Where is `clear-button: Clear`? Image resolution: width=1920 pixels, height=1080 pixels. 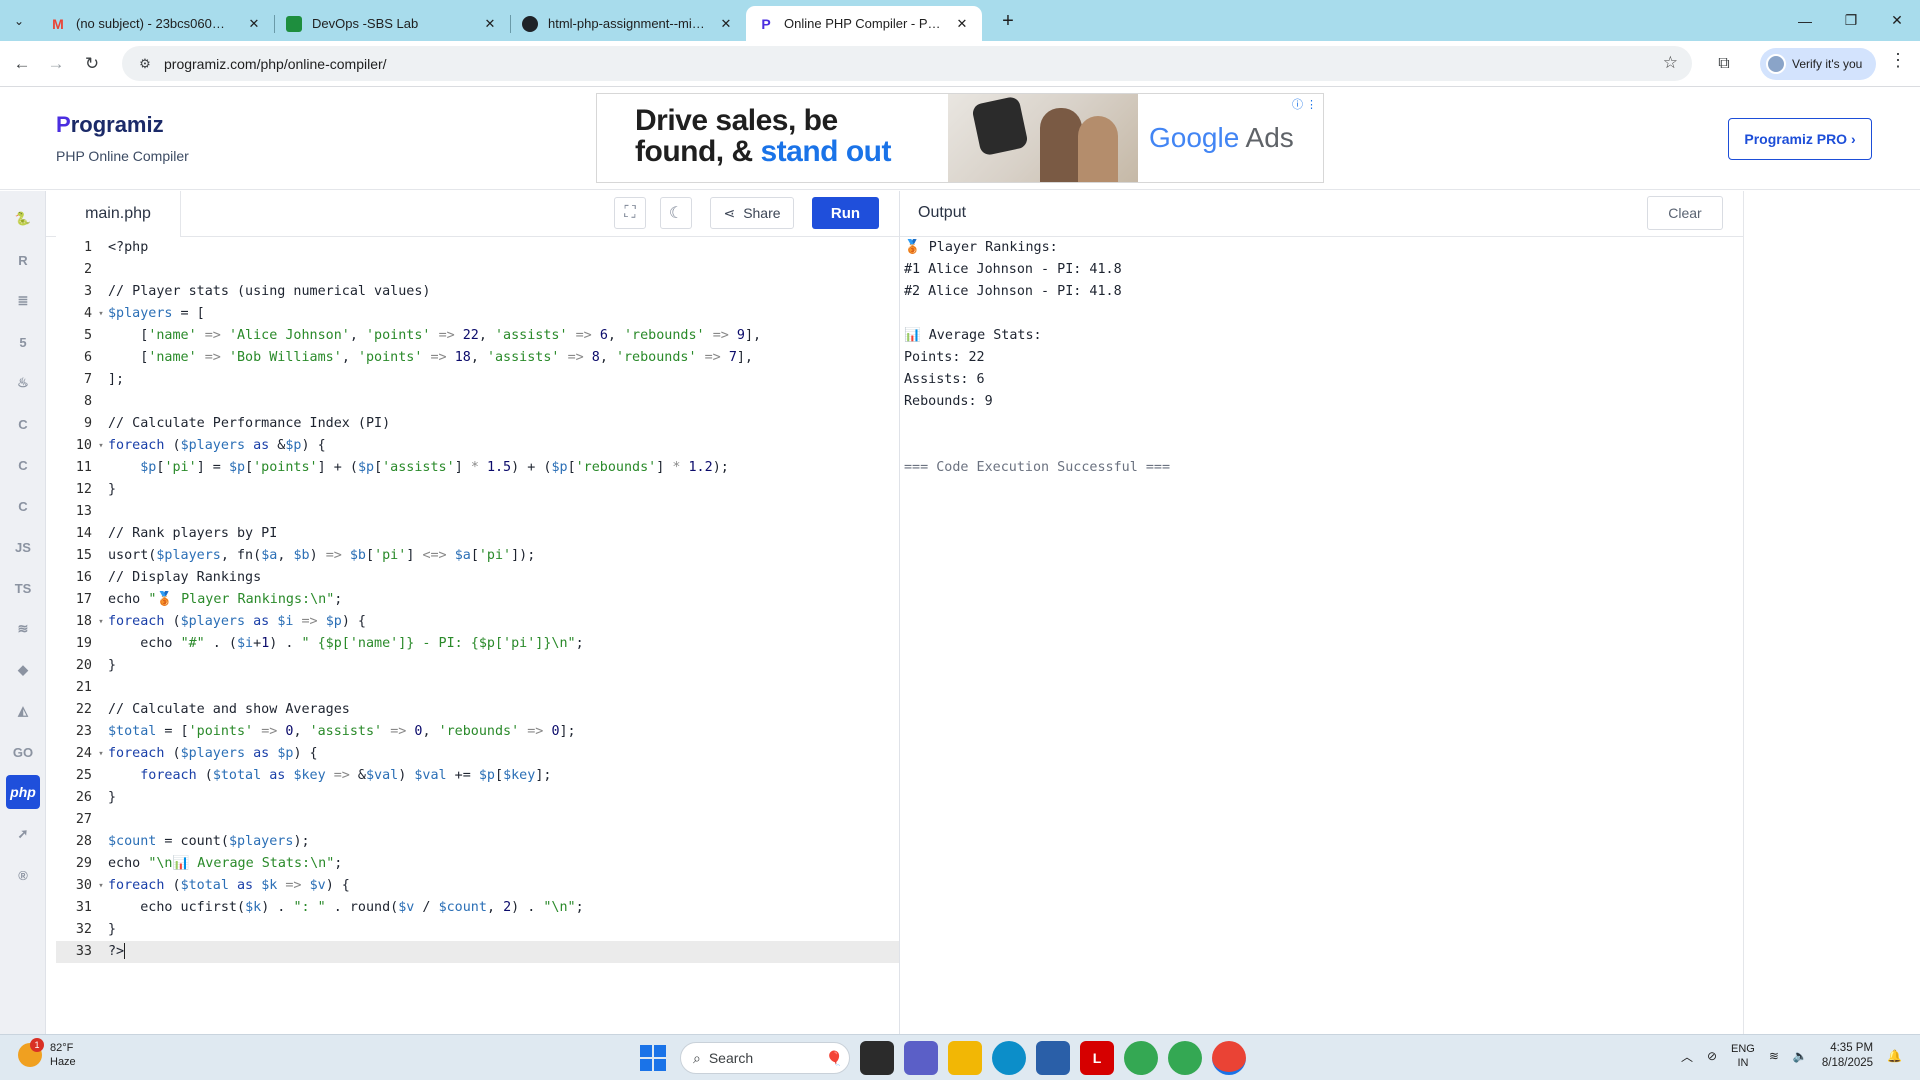 clear-button: Clear is located at coordinates (1685, 213).